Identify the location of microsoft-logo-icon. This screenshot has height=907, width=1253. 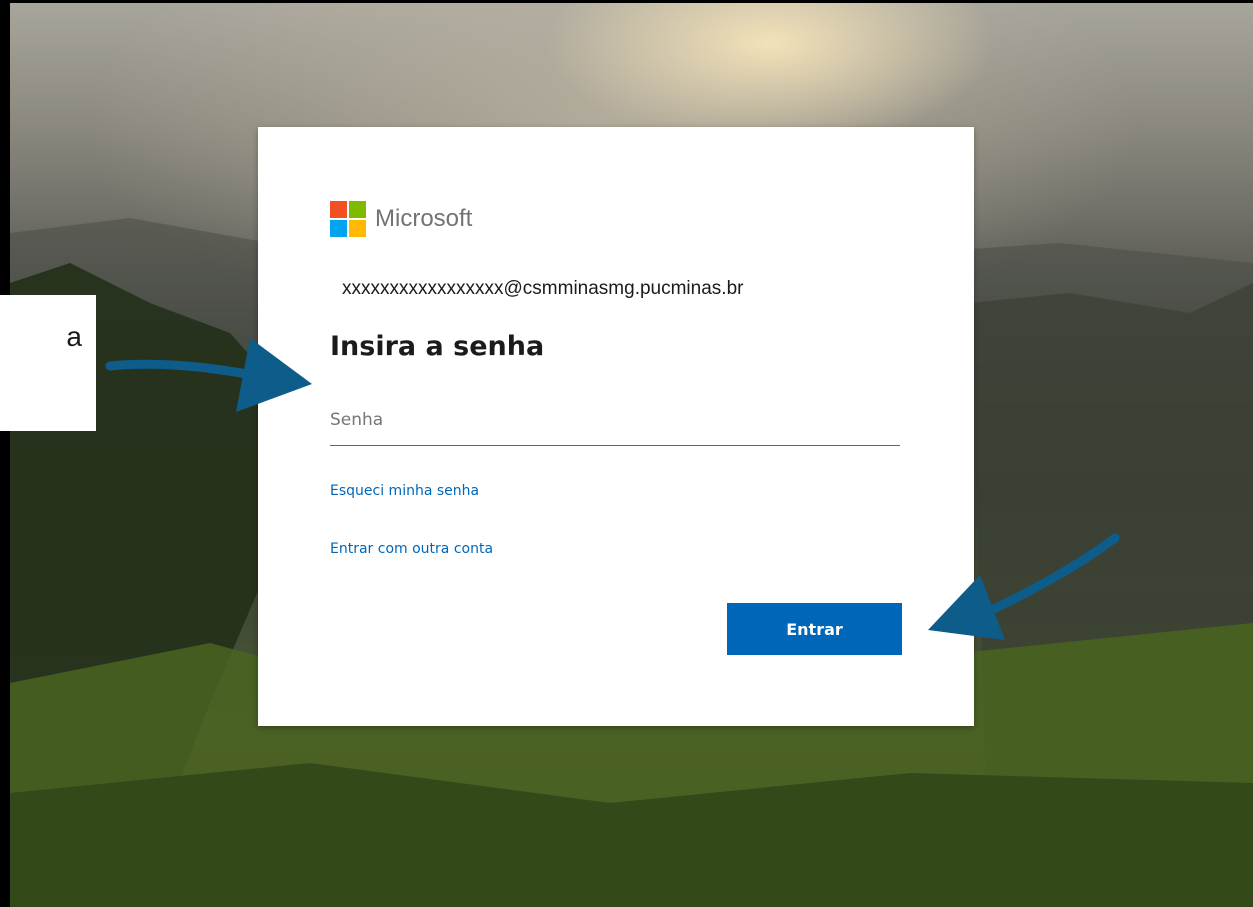
(348, 219).